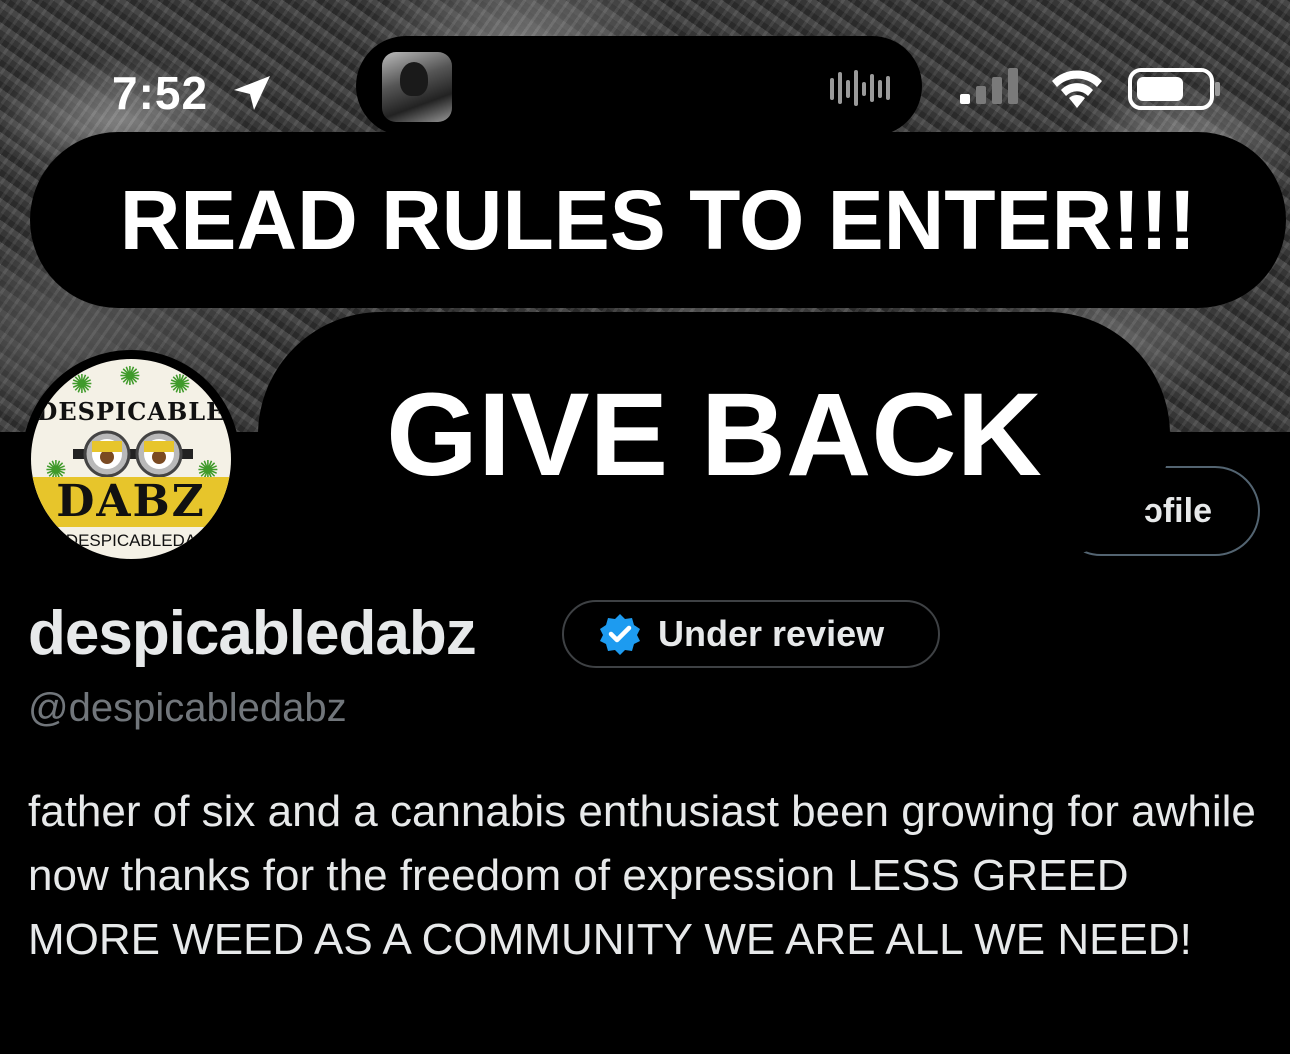  I want to click on wifi-icon, so click(1077, 89).